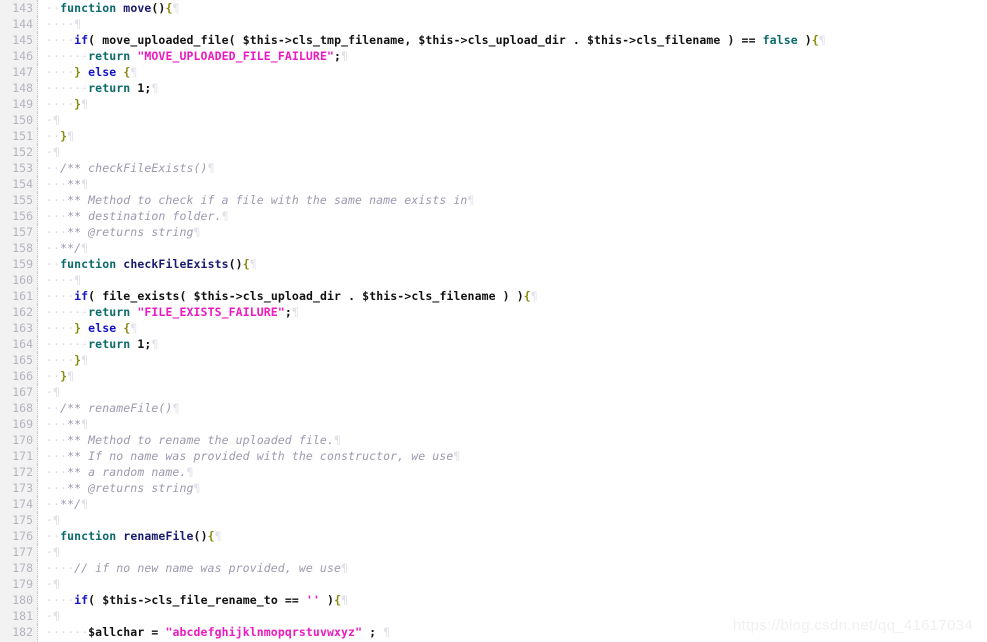  What do you see at coordinates (211, 536) in the screenshot?
I see `code-token: {` at bounding box center [211, 536].